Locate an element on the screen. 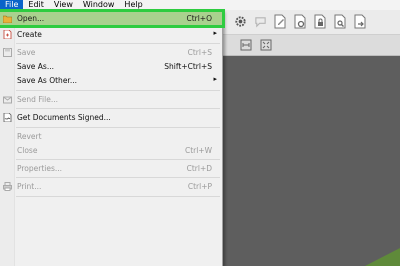 The width and height of the screenshot is (400, 266). menu-window: Window is located at coordinates (99, 5).